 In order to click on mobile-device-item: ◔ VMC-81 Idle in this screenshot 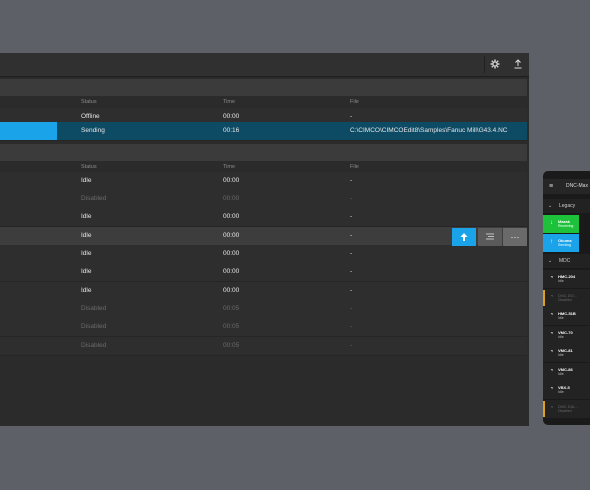, I will do `click(566, 353)`.